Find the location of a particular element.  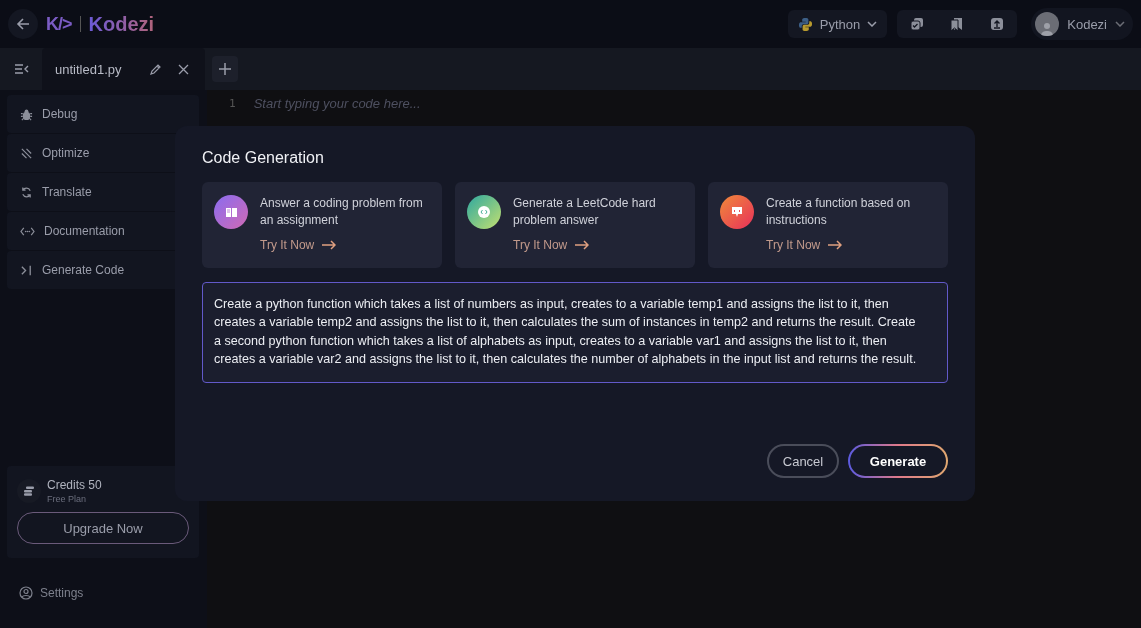

suggestion-card: Generate a LeetCode hard problem answer Try It Now is located at coordinates (575, 225).